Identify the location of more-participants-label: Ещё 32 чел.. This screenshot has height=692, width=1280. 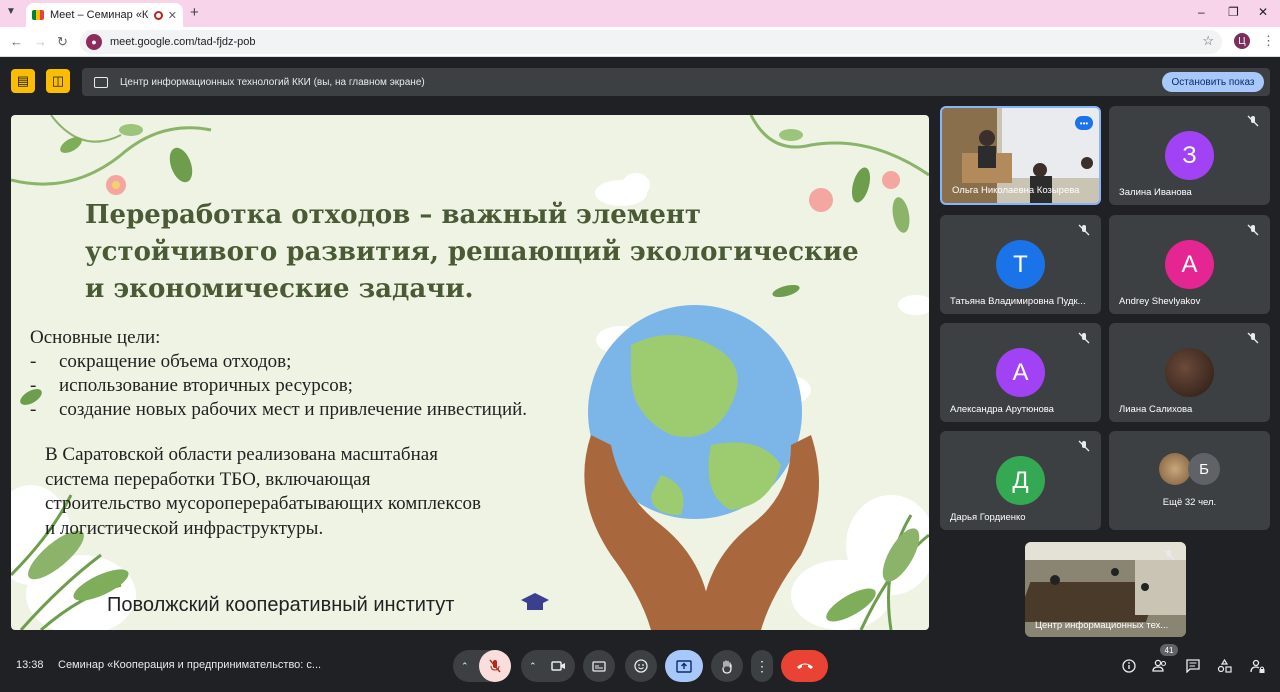
(1189, 502).